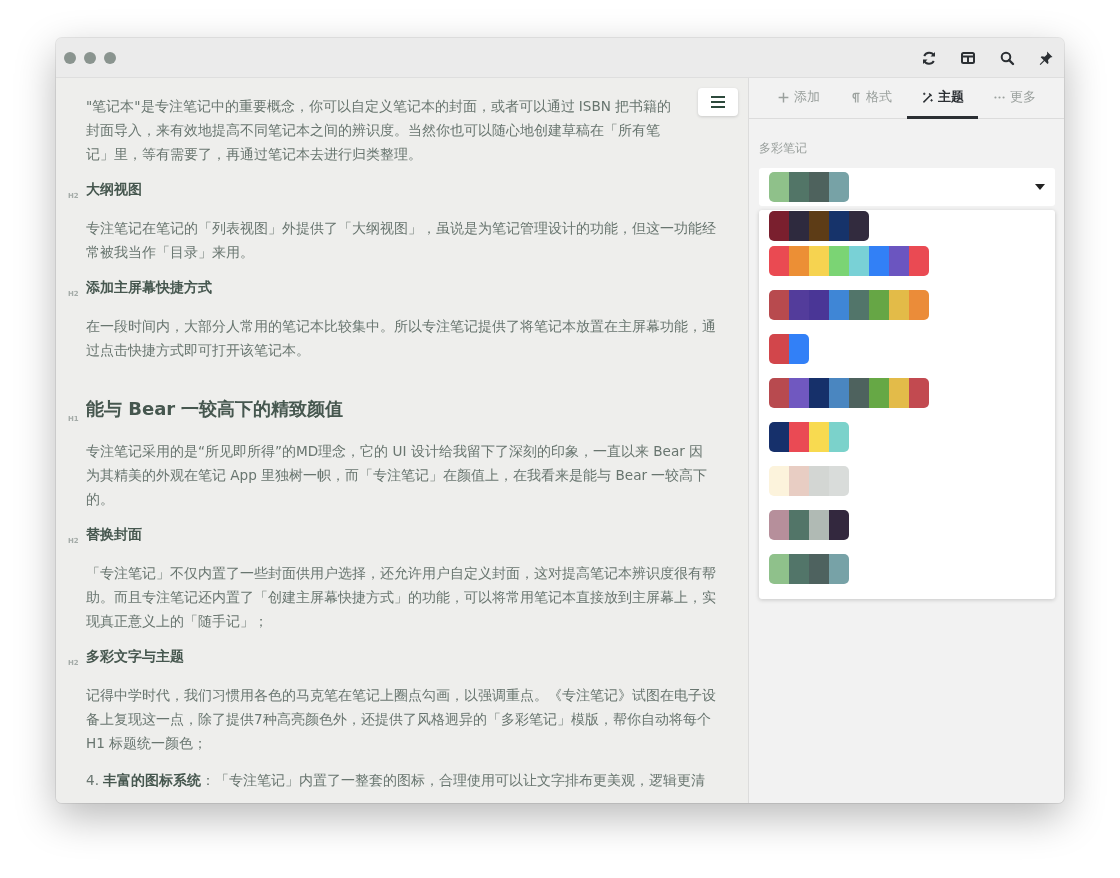 The image size is (1120, 878). What do you see at coordinates (401, 338) in the screenshot?
I see `paragraph: 在一段时间内，大部分人常用的笔记本比较集中。所以专注笔记提供了将笔记本放置在主屏幕功能，通过点击快捷方式即可打开该笔记本。` at bounding box center [401, 338].